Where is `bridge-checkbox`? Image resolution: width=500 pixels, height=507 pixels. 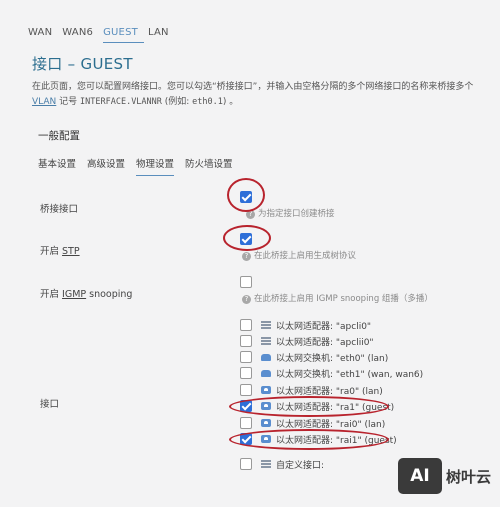
bridge-checkbox is located at coordinates (246, 197).